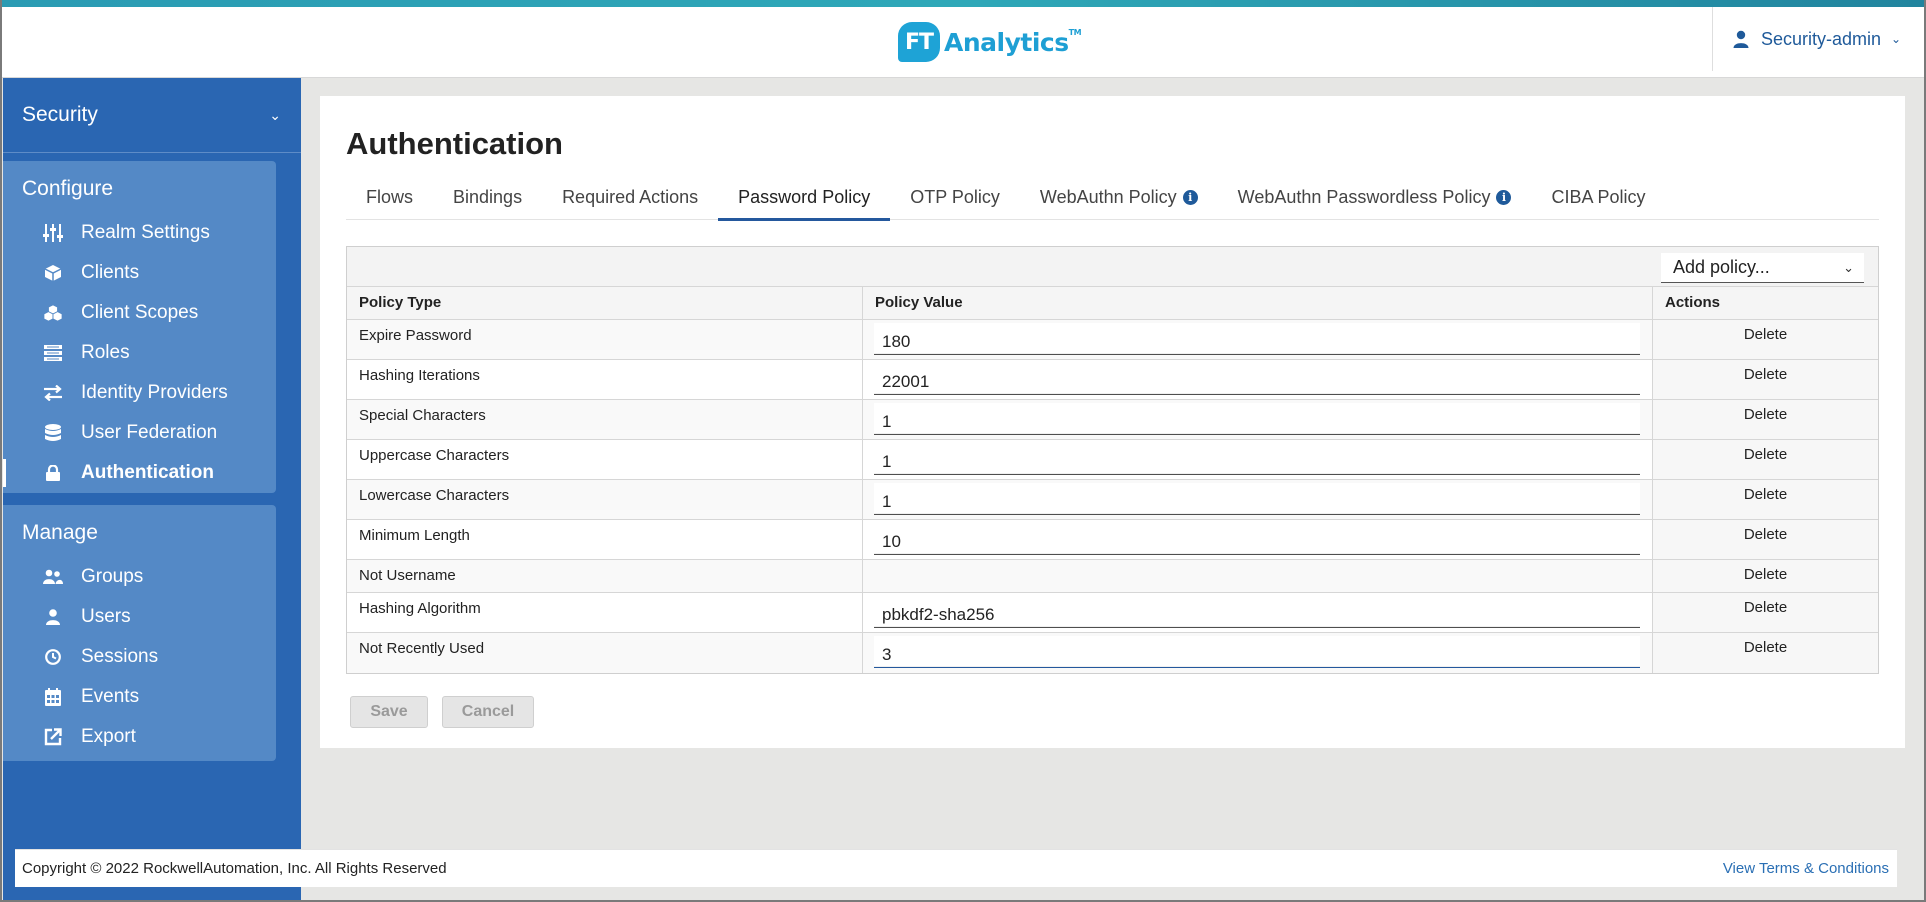 The height and width of the screenshot is (902, 1926). Describe the element at coordinates (1364, 196) in the screenshot. I see `tab-label: WebAuthn Passwordless Policy` at that location.